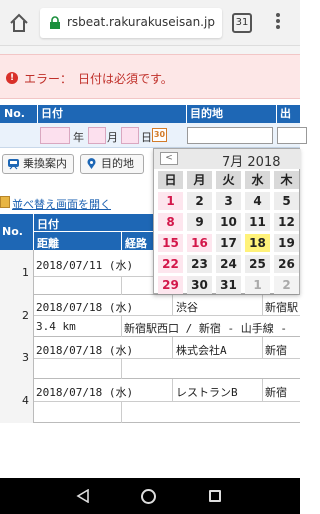 The width and height of the screenshot is (320, 514). Describe the element at coordinates (228, 180) in the screenshot. I see `weekday-header: 火` at that location.